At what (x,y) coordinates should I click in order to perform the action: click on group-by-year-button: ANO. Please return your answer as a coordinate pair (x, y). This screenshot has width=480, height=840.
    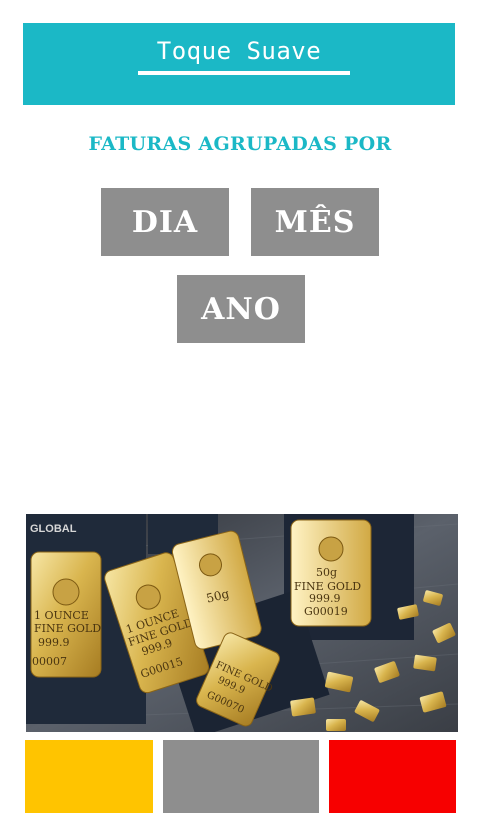
    Looking at the image, I should click on (241, 309).